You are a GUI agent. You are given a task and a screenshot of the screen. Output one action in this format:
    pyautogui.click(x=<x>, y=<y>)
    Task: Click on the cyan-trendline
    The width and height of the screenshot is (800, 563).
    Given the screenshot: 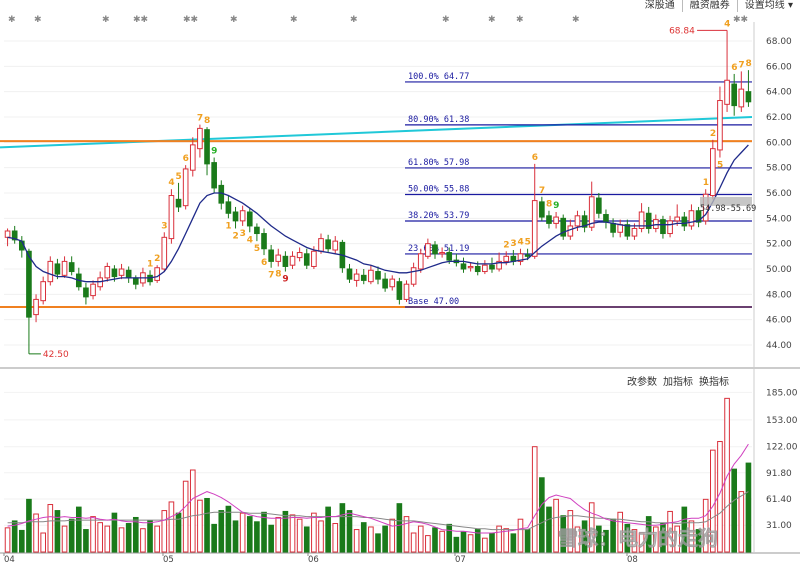 What is the action you would take?
    pyautogui.click(x=376, y=132)
    